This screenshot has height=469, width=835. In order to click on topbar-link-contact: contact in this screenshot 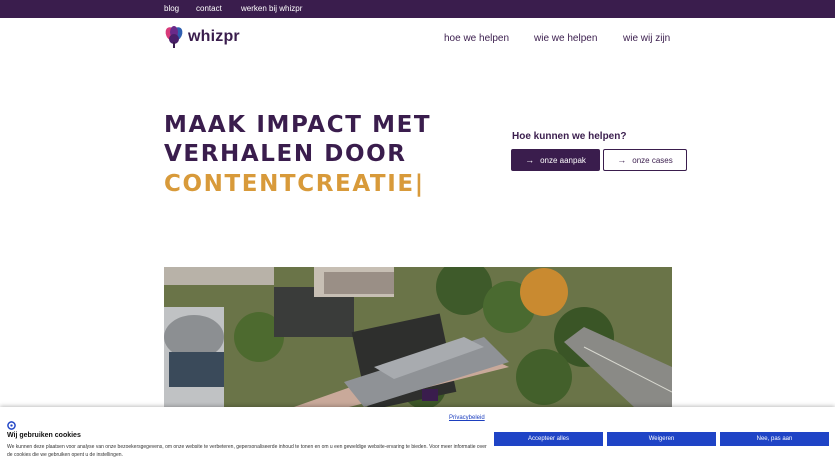, I will do `click(209, 8)`.